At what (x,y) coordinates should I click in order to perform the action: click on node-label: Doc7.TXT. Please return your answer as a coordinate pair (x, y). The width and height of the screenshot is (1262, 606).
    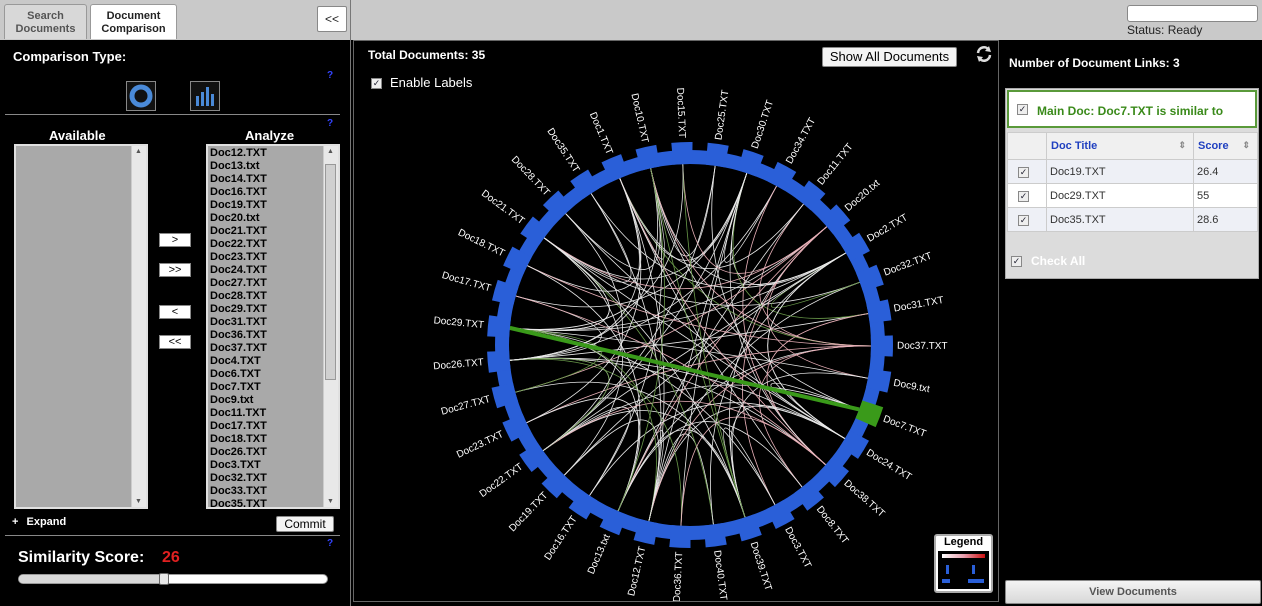
    Looking at the image, I should click on (904, 427).